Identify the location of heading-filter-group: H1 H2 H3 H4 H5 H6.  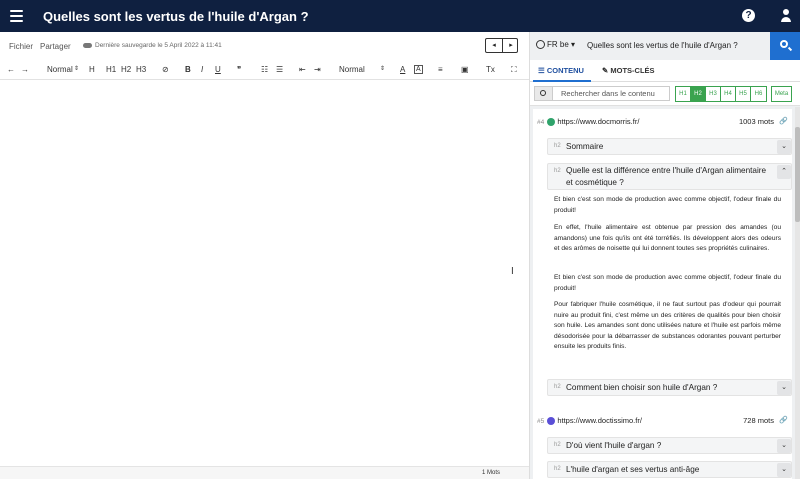
(721, 94).